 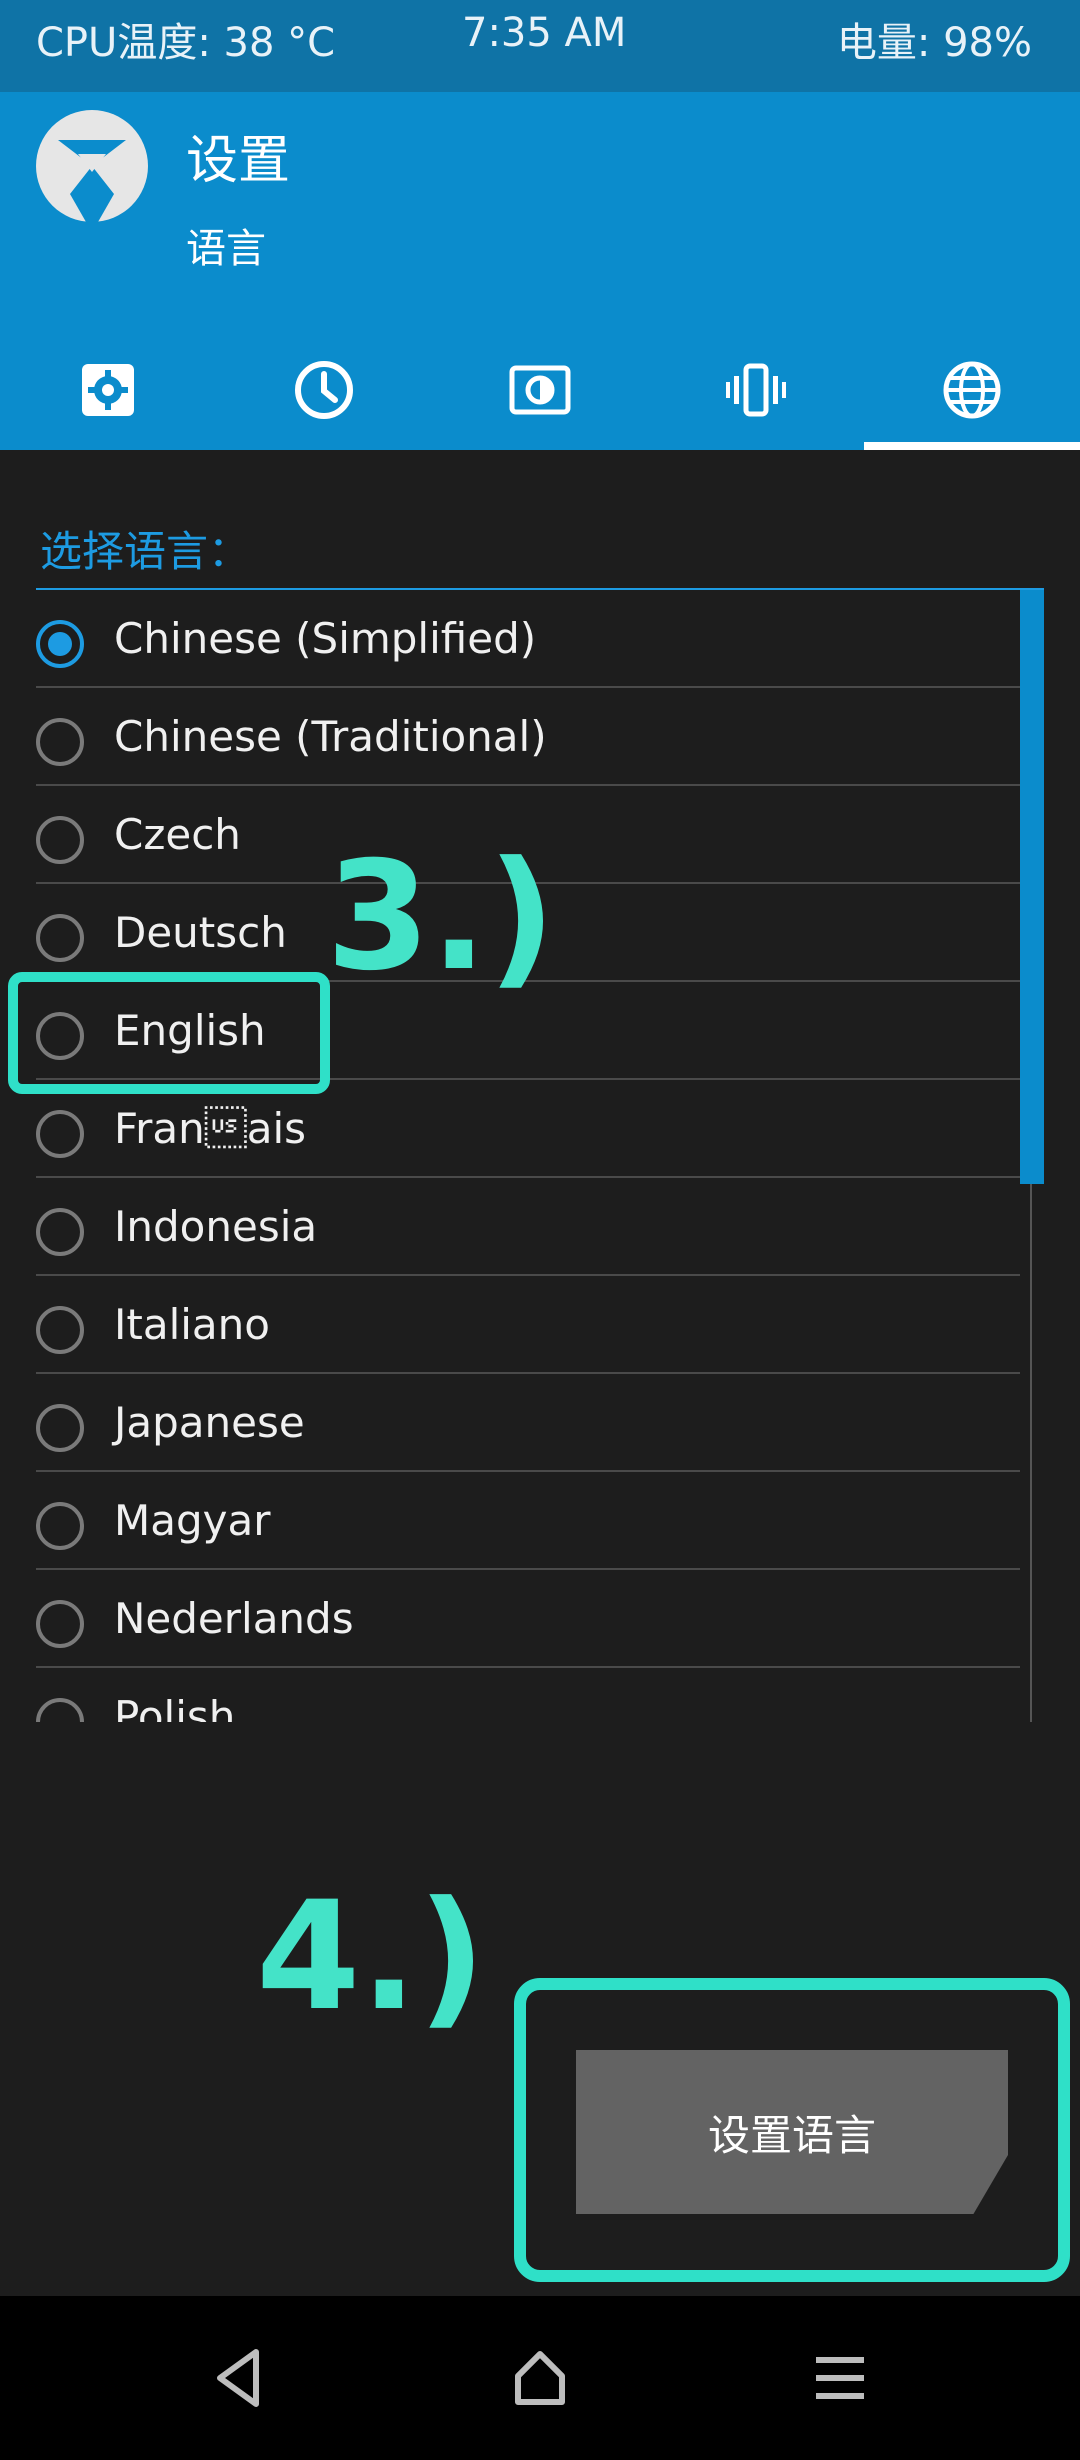 I want to click on language-option: Japanese, so click(x=528, y=1423).